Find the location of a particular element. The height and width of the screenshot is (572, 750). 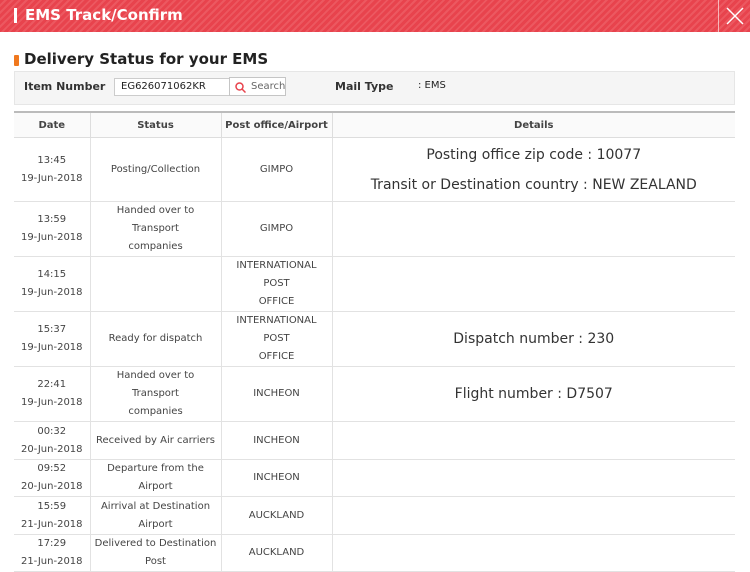

cell-date: 15:59 21-Jun-2018 is located at coordinates (52, 515).